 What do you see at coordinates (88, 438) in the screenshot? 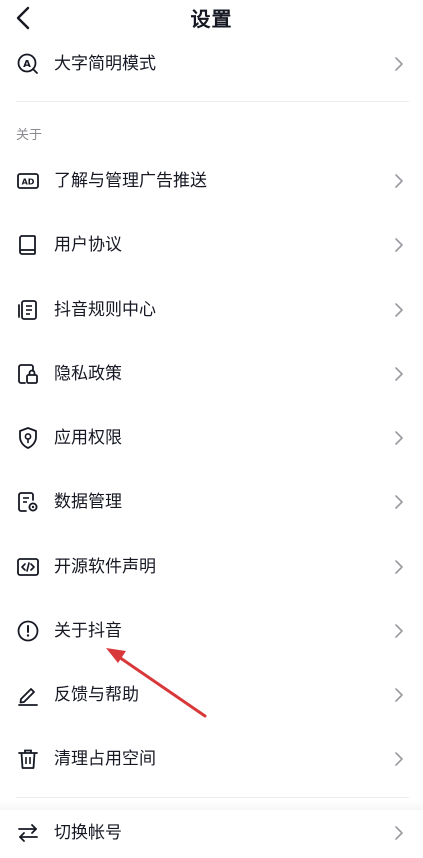
I see `setting-item-label: 应用权限` at bounding box center [88, 438].